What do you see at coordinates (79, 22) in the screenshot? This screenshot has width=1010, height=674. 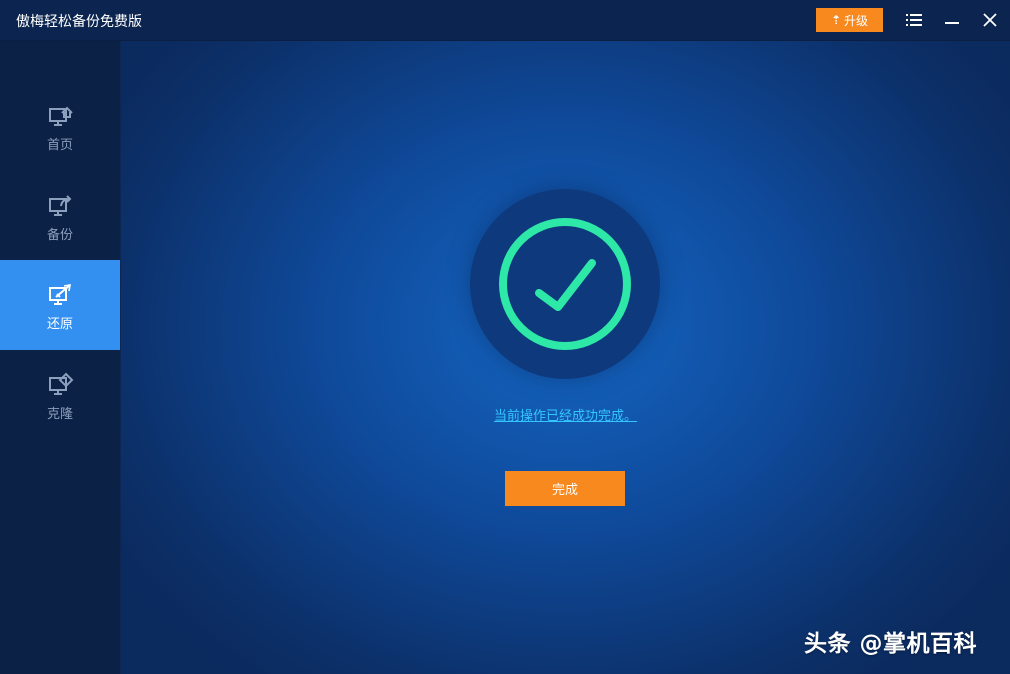 I see `app-title: 傲梅轻松备份免费版` at bounding box center [79, 22].